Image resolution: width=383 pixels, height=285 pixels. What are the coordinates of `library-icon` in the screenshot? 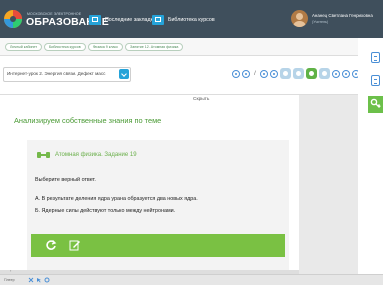 It's located at (158, 20).